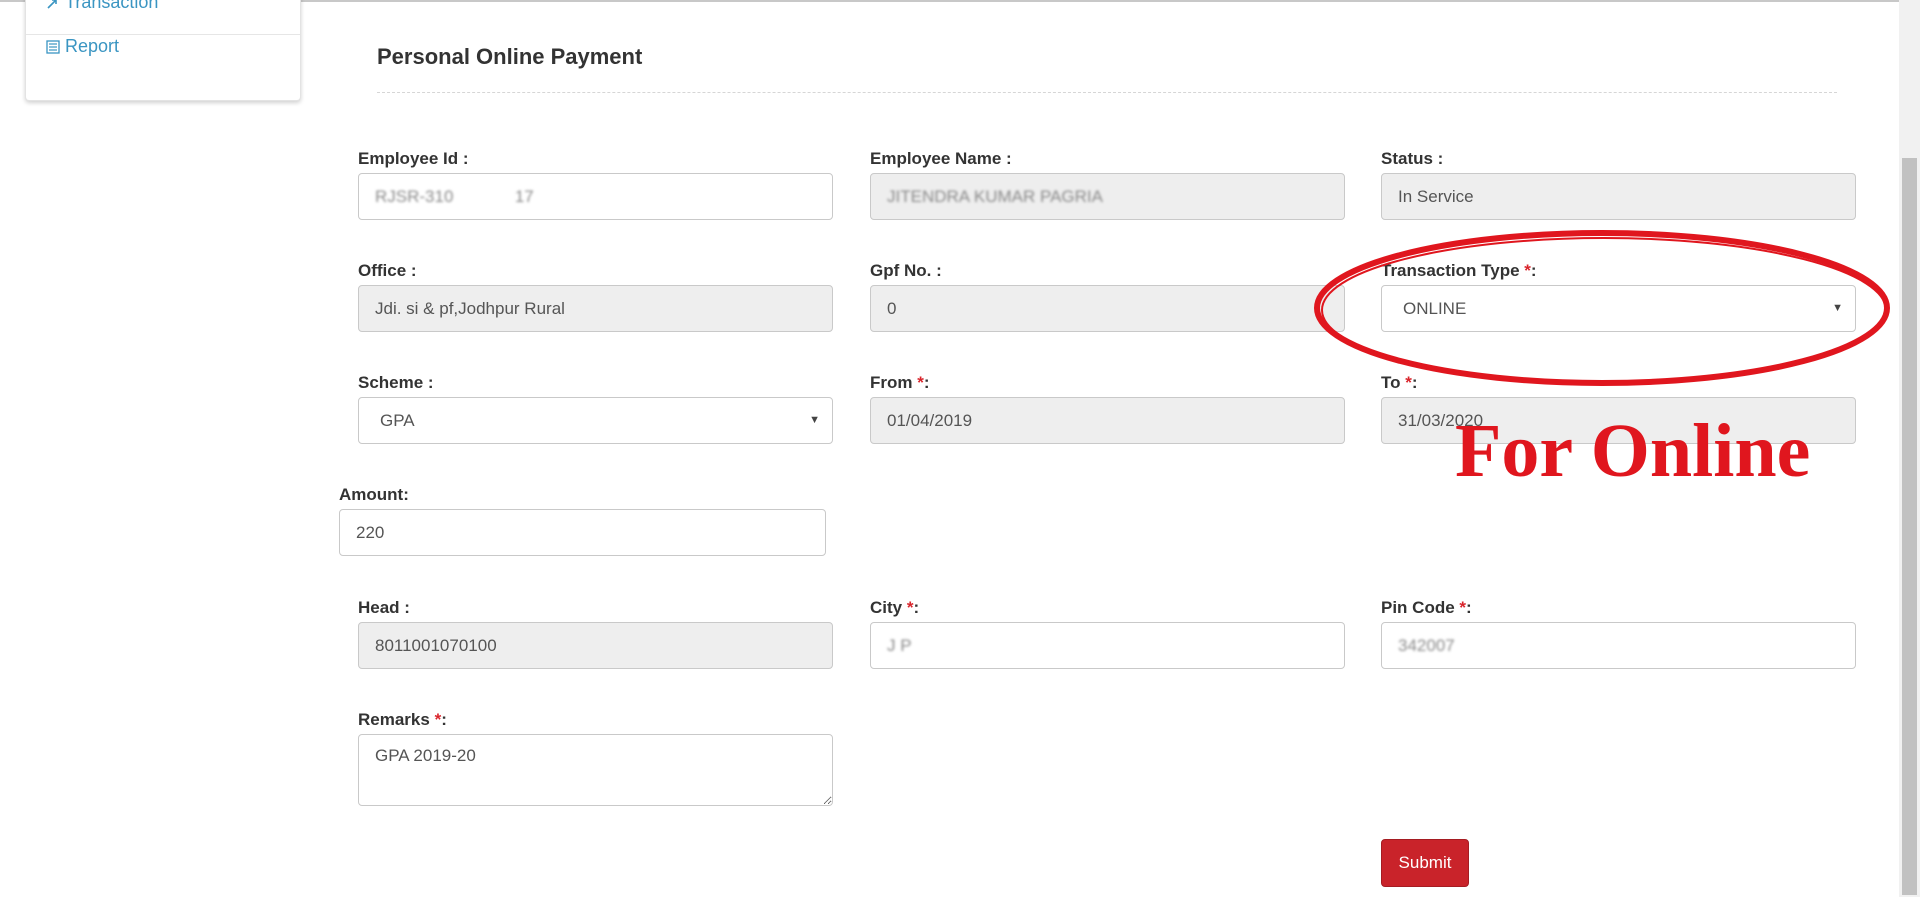 The height and width of the screenshot is (897, 1920). Describe the element at coordinates (1107, 92) in the screenshot. I see `title-divider` at that location.